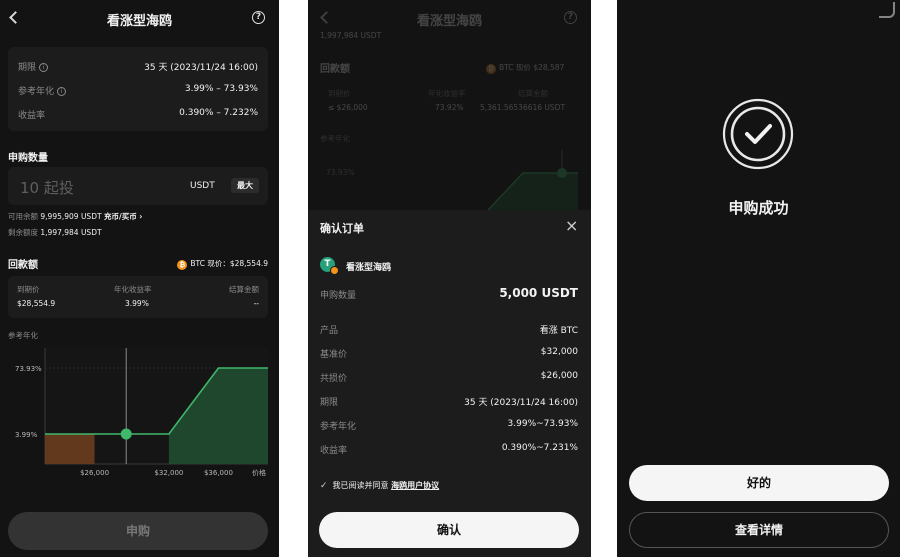  What do you see at coordinates (449, 107) in the screenshot?
I see `bg-v2: 73.92%` at bounding box center [449, 107].